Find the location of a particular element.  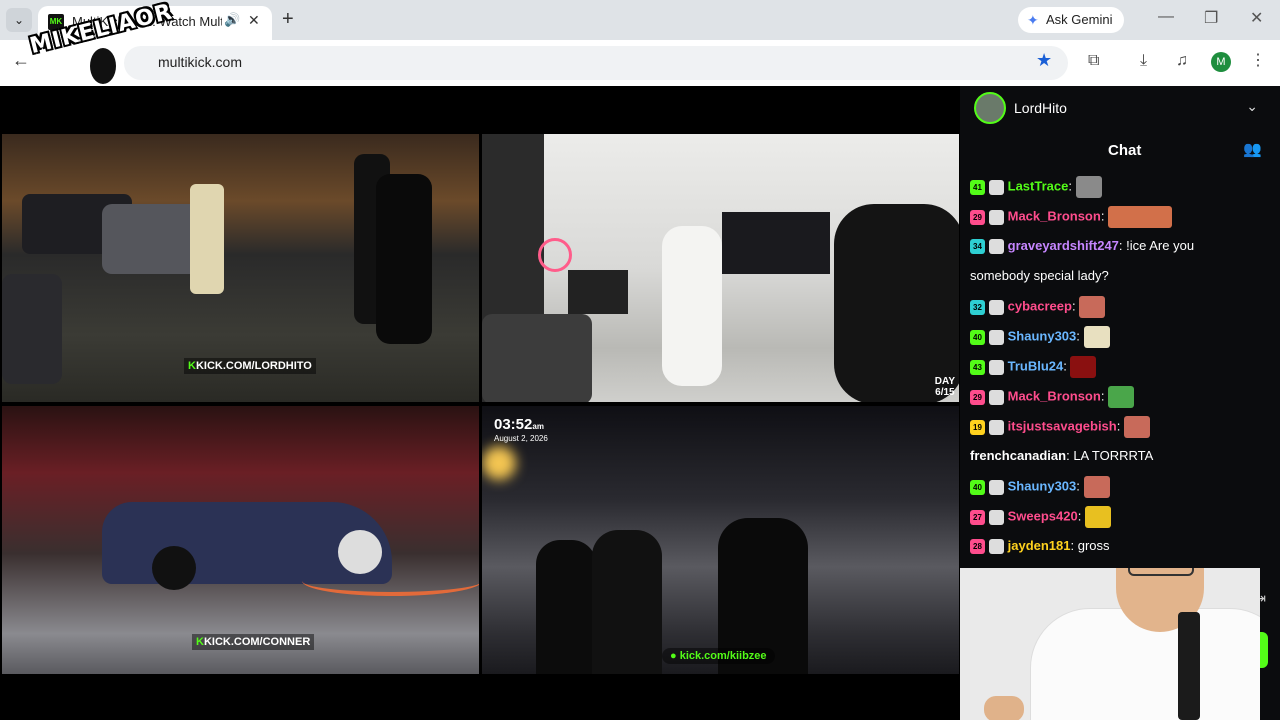

chat-message: 43 TruBlu24: is located at coordinates (1033, 367).